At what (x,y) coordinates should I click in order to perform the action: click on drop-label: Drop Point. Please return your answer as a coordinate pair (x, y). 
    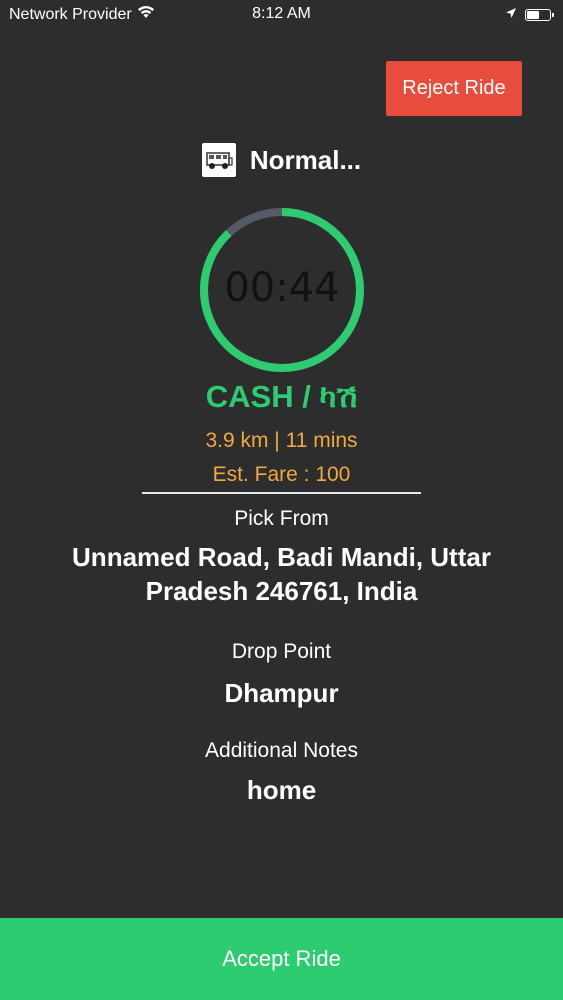
    Looking at the image, I should click on (281, 651).